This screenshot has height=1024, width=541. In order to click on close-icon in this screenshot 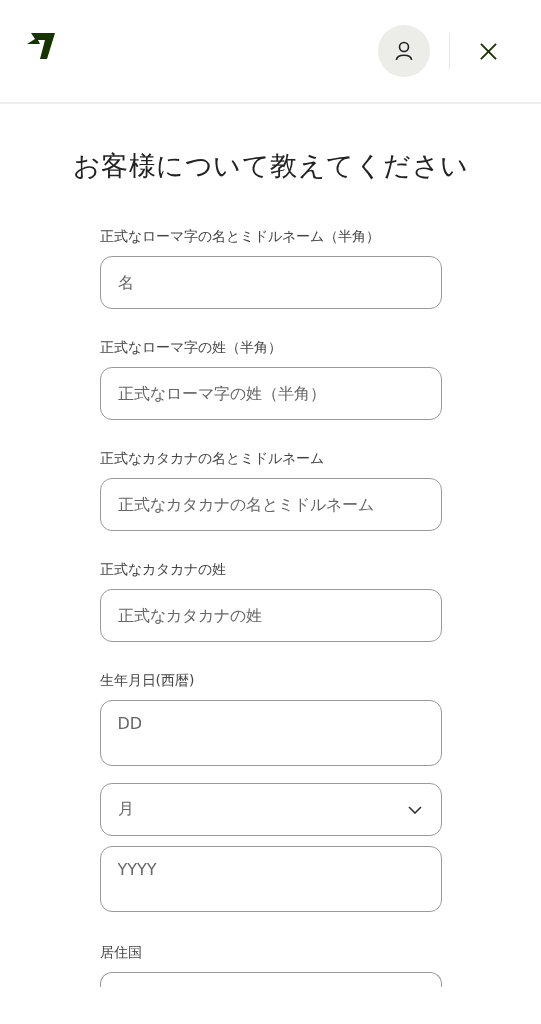, I will do `click(488, 51)`.